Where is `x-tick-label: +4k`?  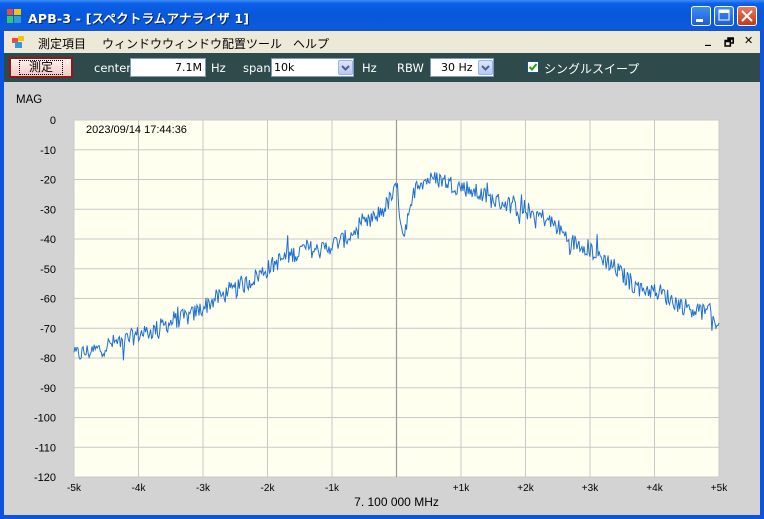
x-tick-label: +4k is located at coordinates (654, 488).